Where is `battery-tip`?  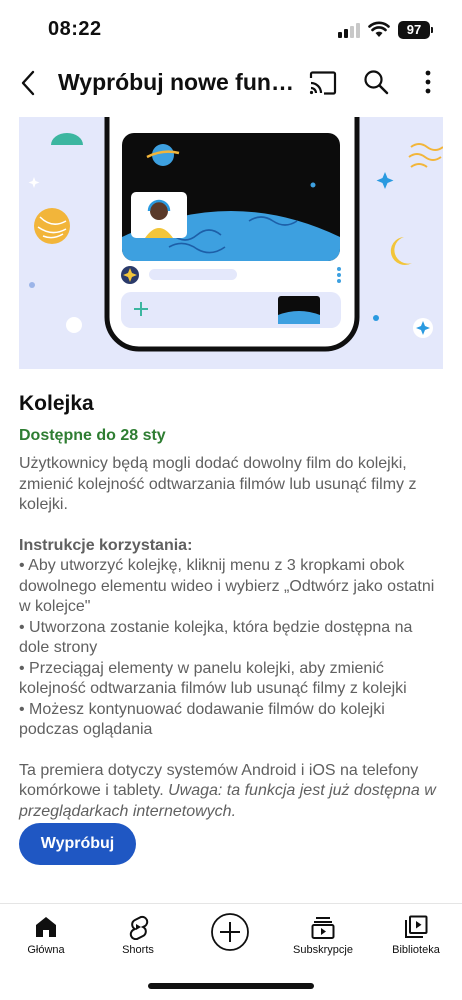 battery-tip is located at coordinates (432, 30).